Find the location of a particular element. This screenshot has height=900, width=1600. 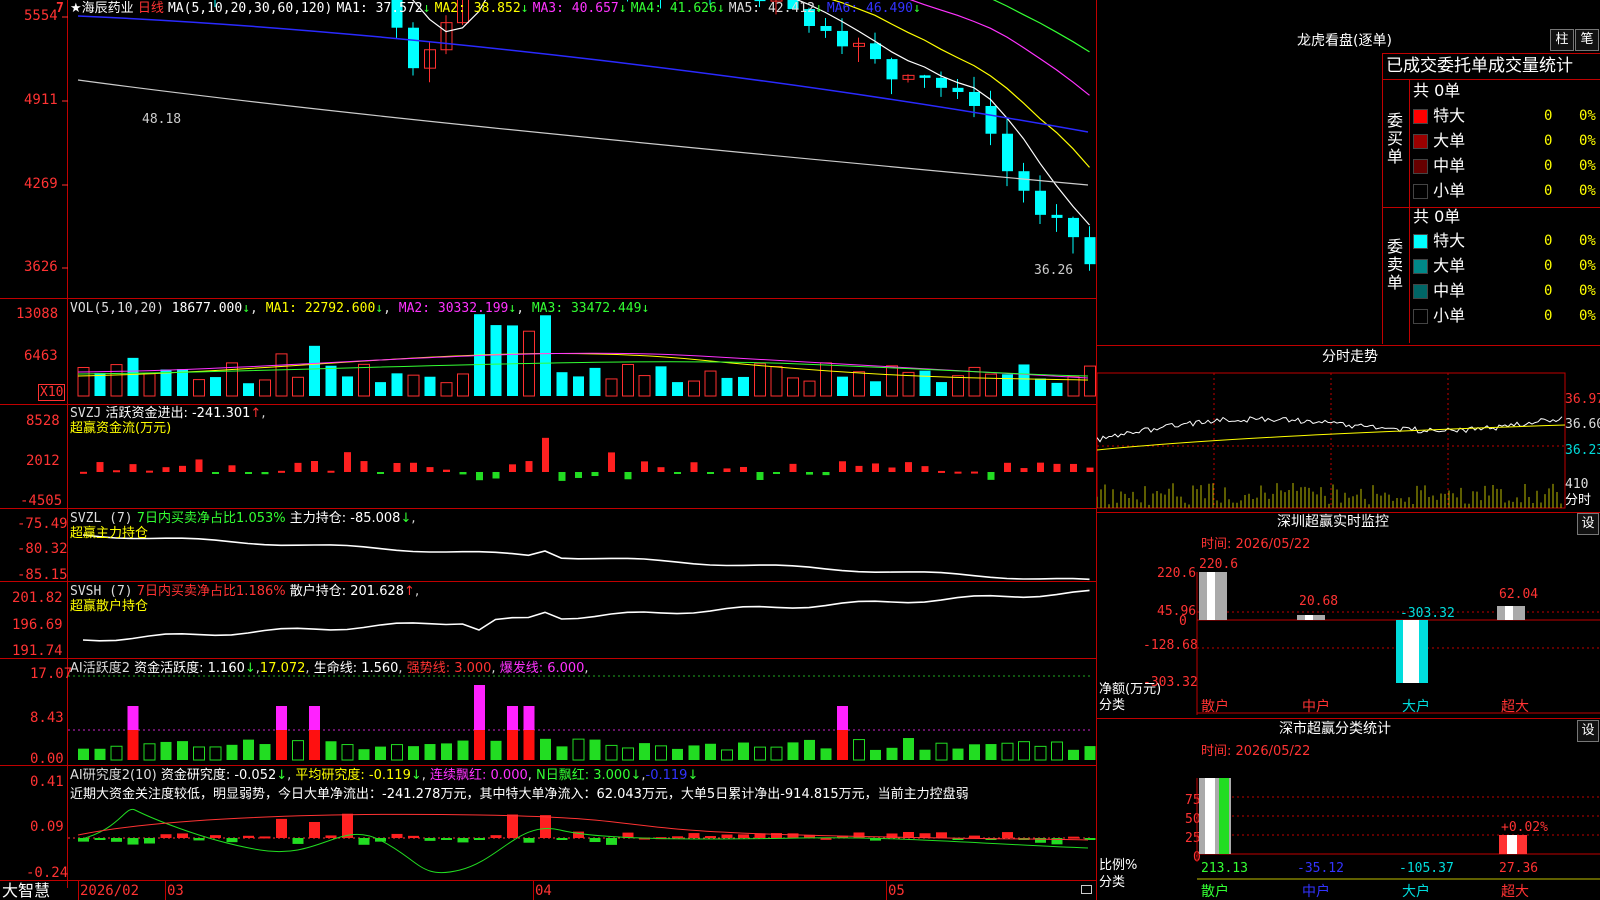

stats2-value-label: -35.12 is located at coordinates (1320, 868).